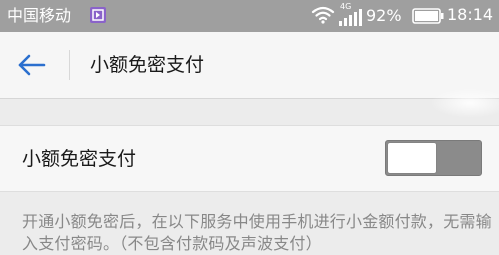 The height and width of the screenshot is (255, 499). What do you see at coordinates (147, 65) in the screenshot?
I see `page-title: 小额免密支付` at bounding box center [147, 65].